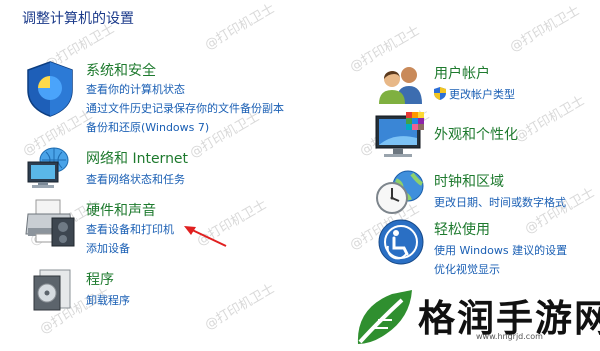 The image size is (600, 351). Describe the element at coordinates (467, 269) in the screenshot. I see `link-optimize-visual-display: 优化视觉显示` at that location.